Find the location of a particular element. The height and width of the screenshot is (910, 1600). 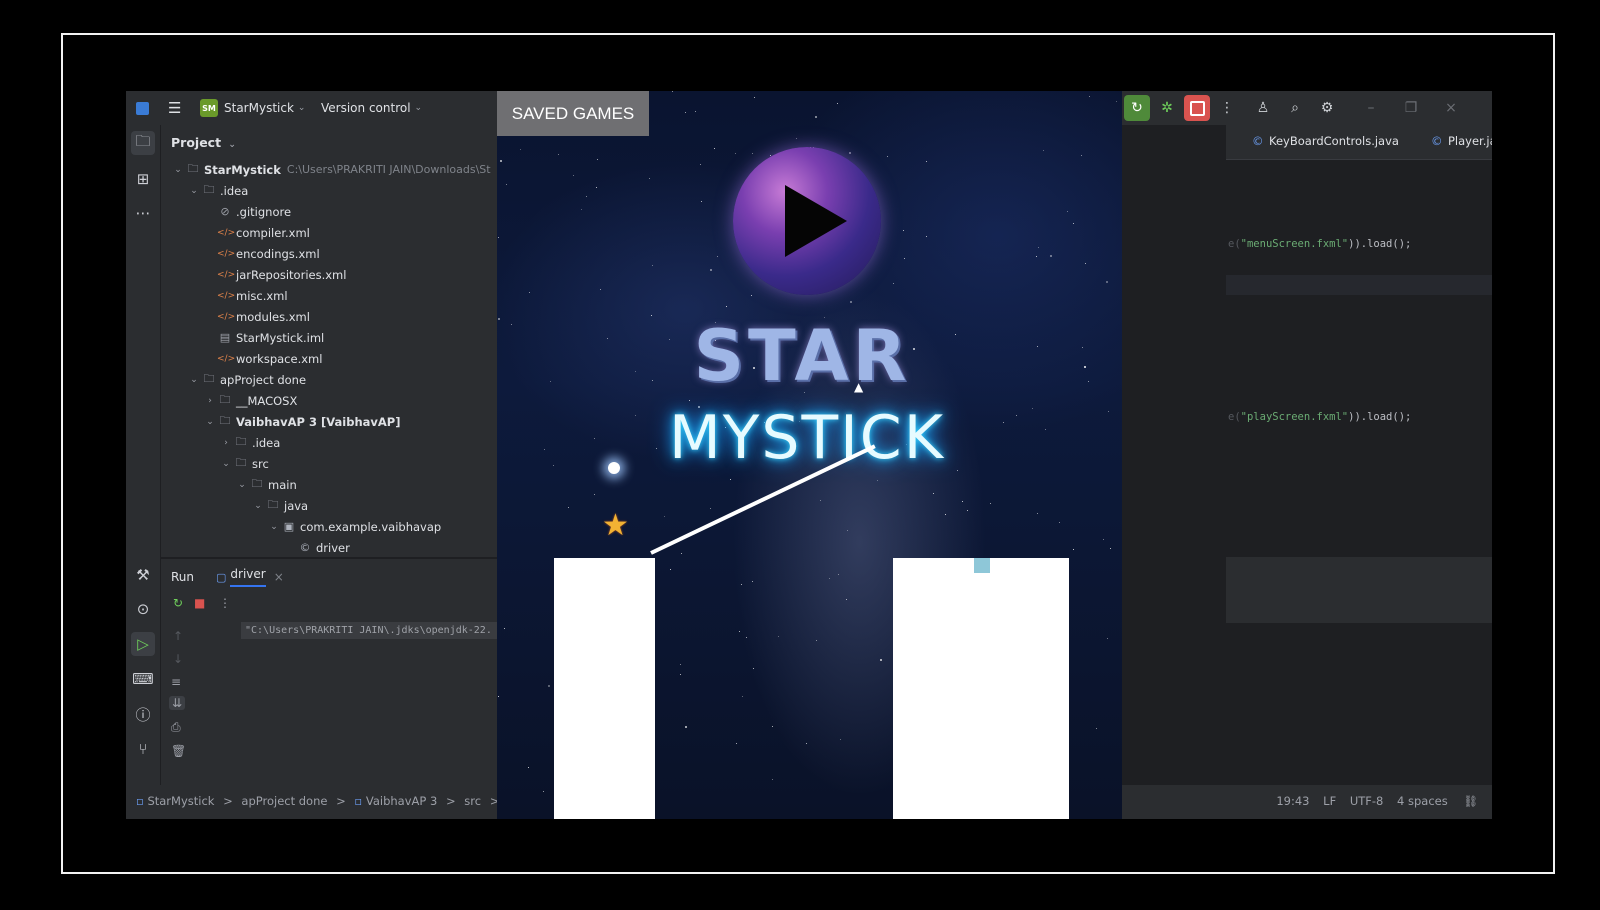

tree-item: ⌄ 🗀 main is located at coordinates (266, 484).